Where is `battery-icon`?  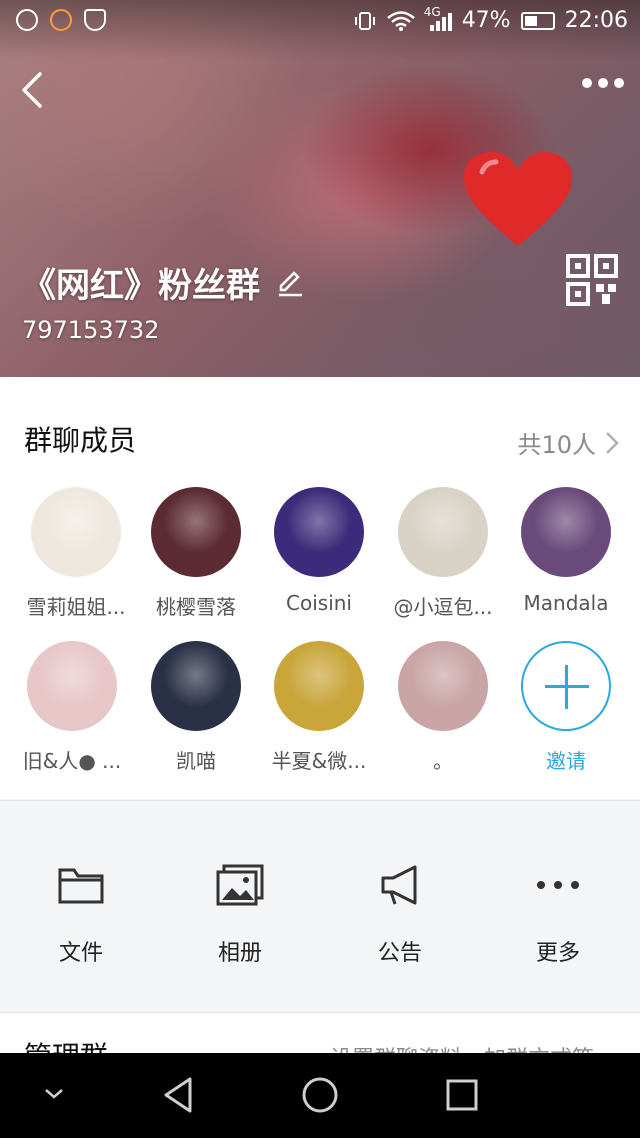 battery-icon is located at coordinates (537, 20).